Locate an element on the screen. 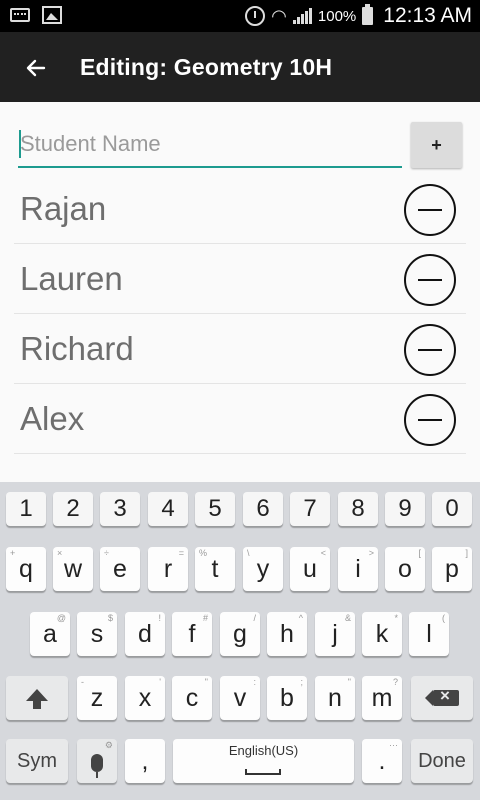 This screenshot has width=480, height=800. app-bar: Editing: Geometry 10H is located at coordinates (240, 67).